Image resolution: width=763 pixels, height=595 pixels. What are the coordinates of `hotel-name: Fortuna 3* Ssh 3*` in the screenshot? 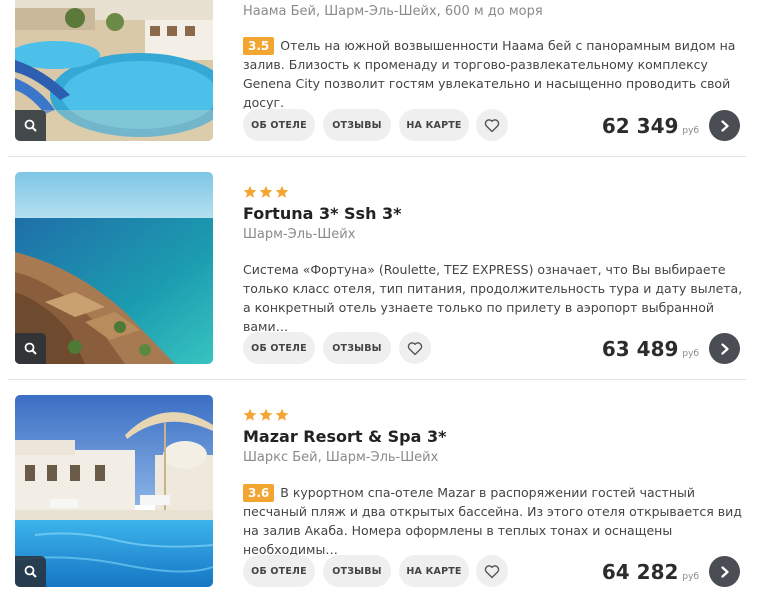 It's located at (322, 213).